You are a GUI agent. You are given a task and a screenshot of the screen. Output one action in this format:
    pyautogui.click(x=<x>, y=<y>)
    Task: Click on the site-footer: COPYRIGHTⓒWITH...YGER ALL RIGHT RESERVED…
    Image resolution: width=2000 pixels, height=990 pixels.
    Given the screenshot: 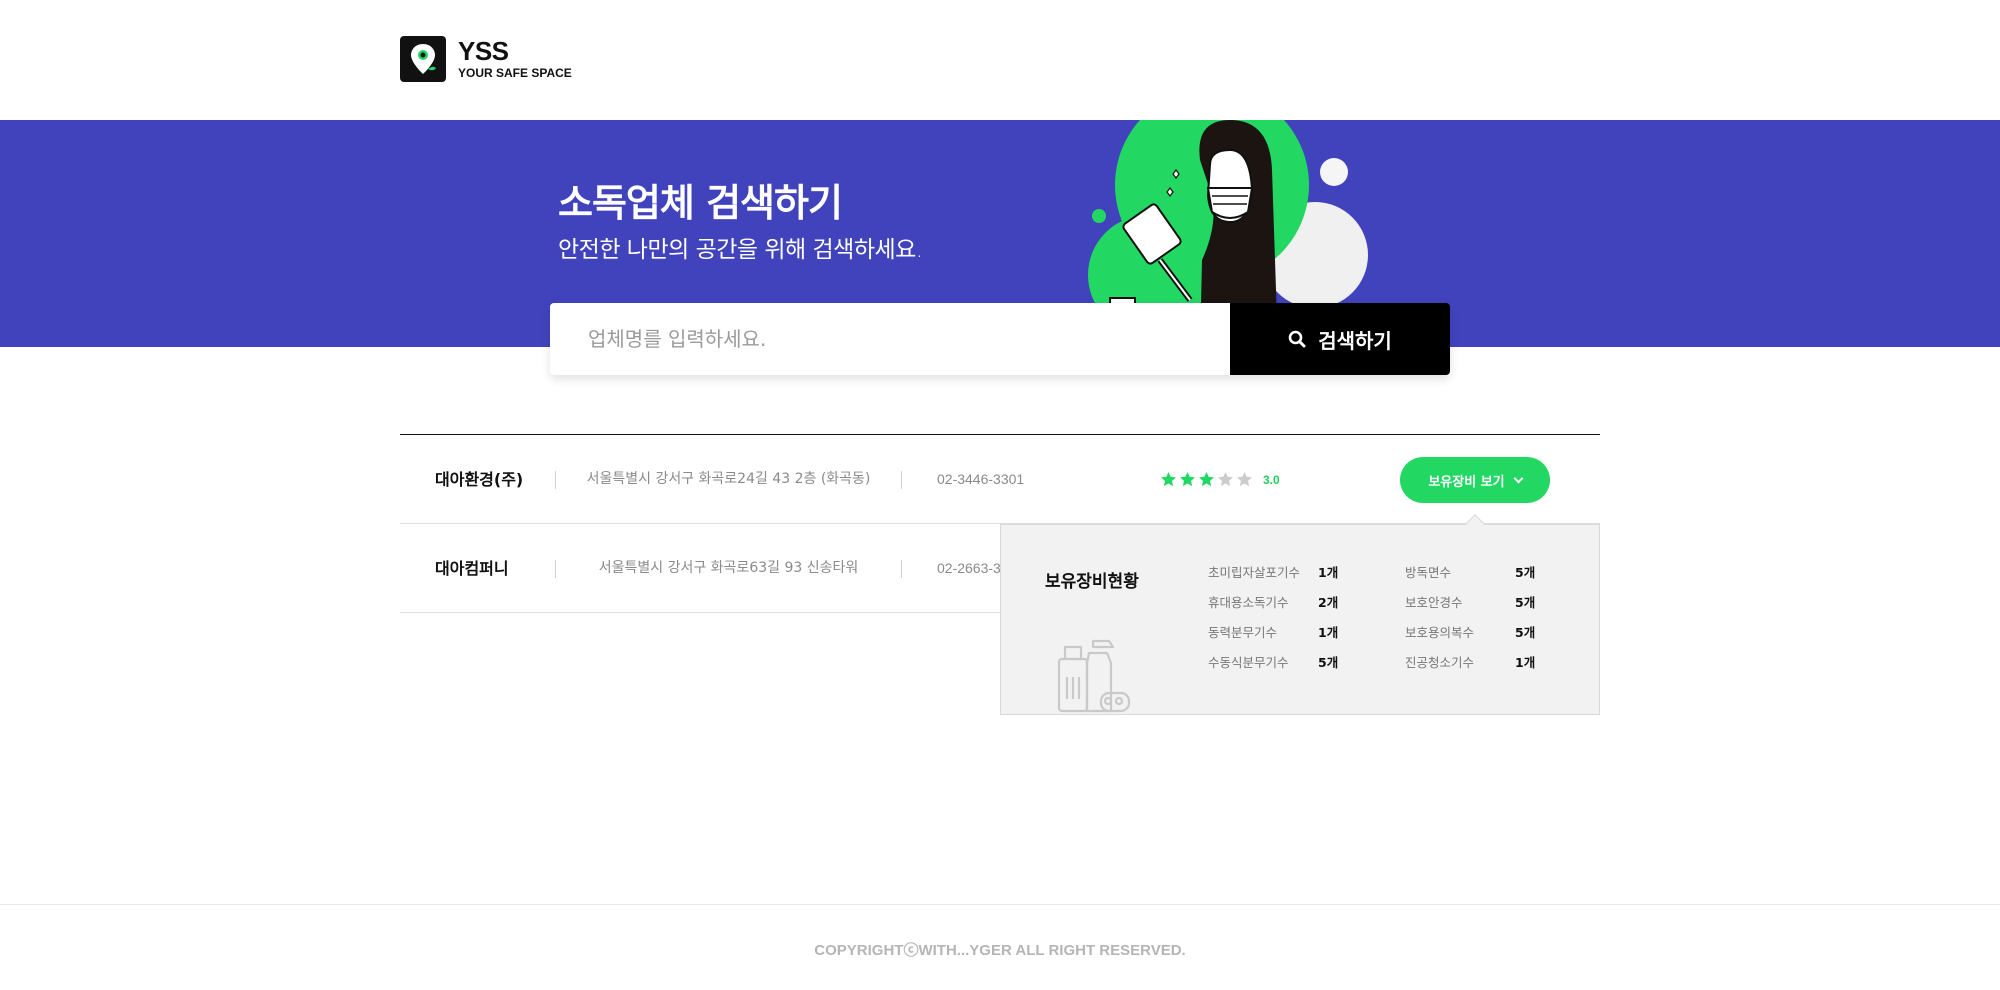 What is the action you would take?
    pyautogui.click(x=1000, y=947)
    